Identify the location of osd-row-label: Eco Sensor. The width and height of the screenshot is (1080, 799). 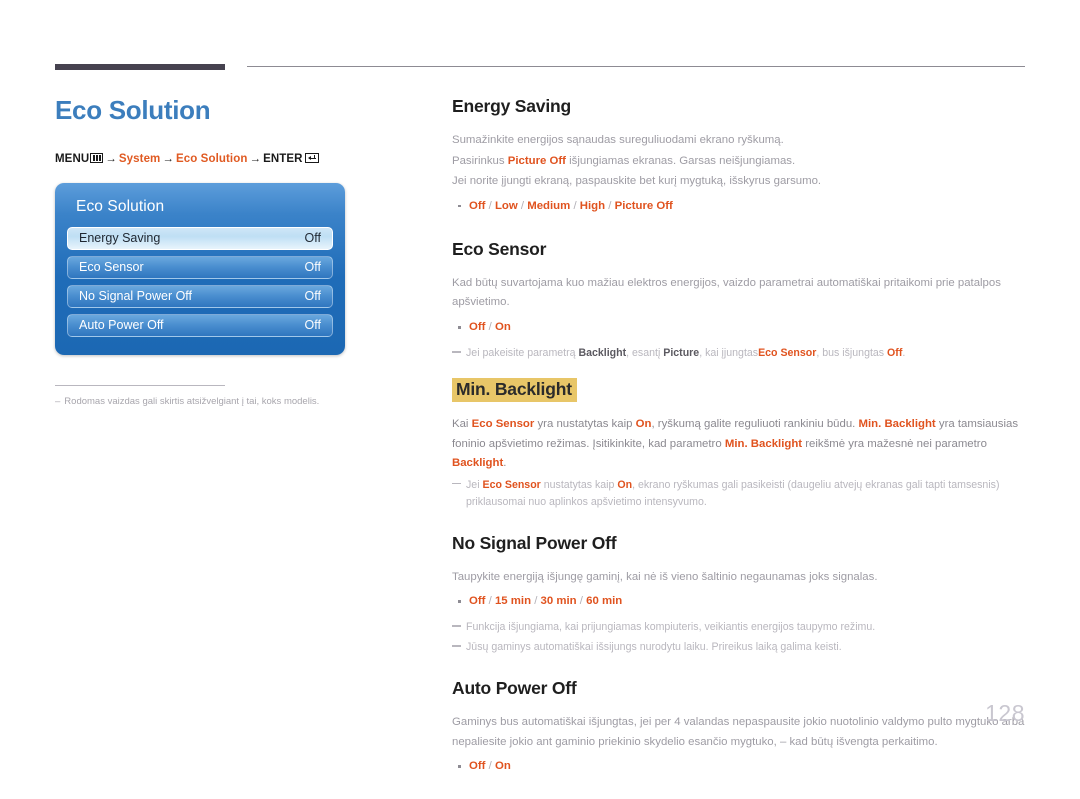
(111, 267).